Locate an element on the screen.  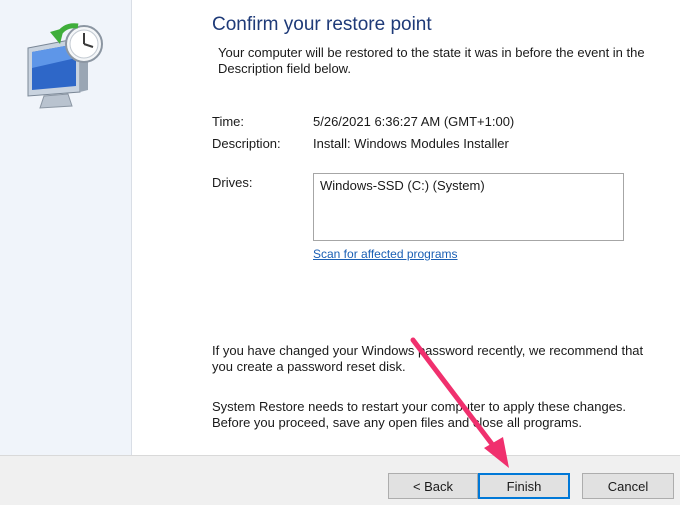
button-bar: < Back Finish Cancel is located at coordinates (340, 480).